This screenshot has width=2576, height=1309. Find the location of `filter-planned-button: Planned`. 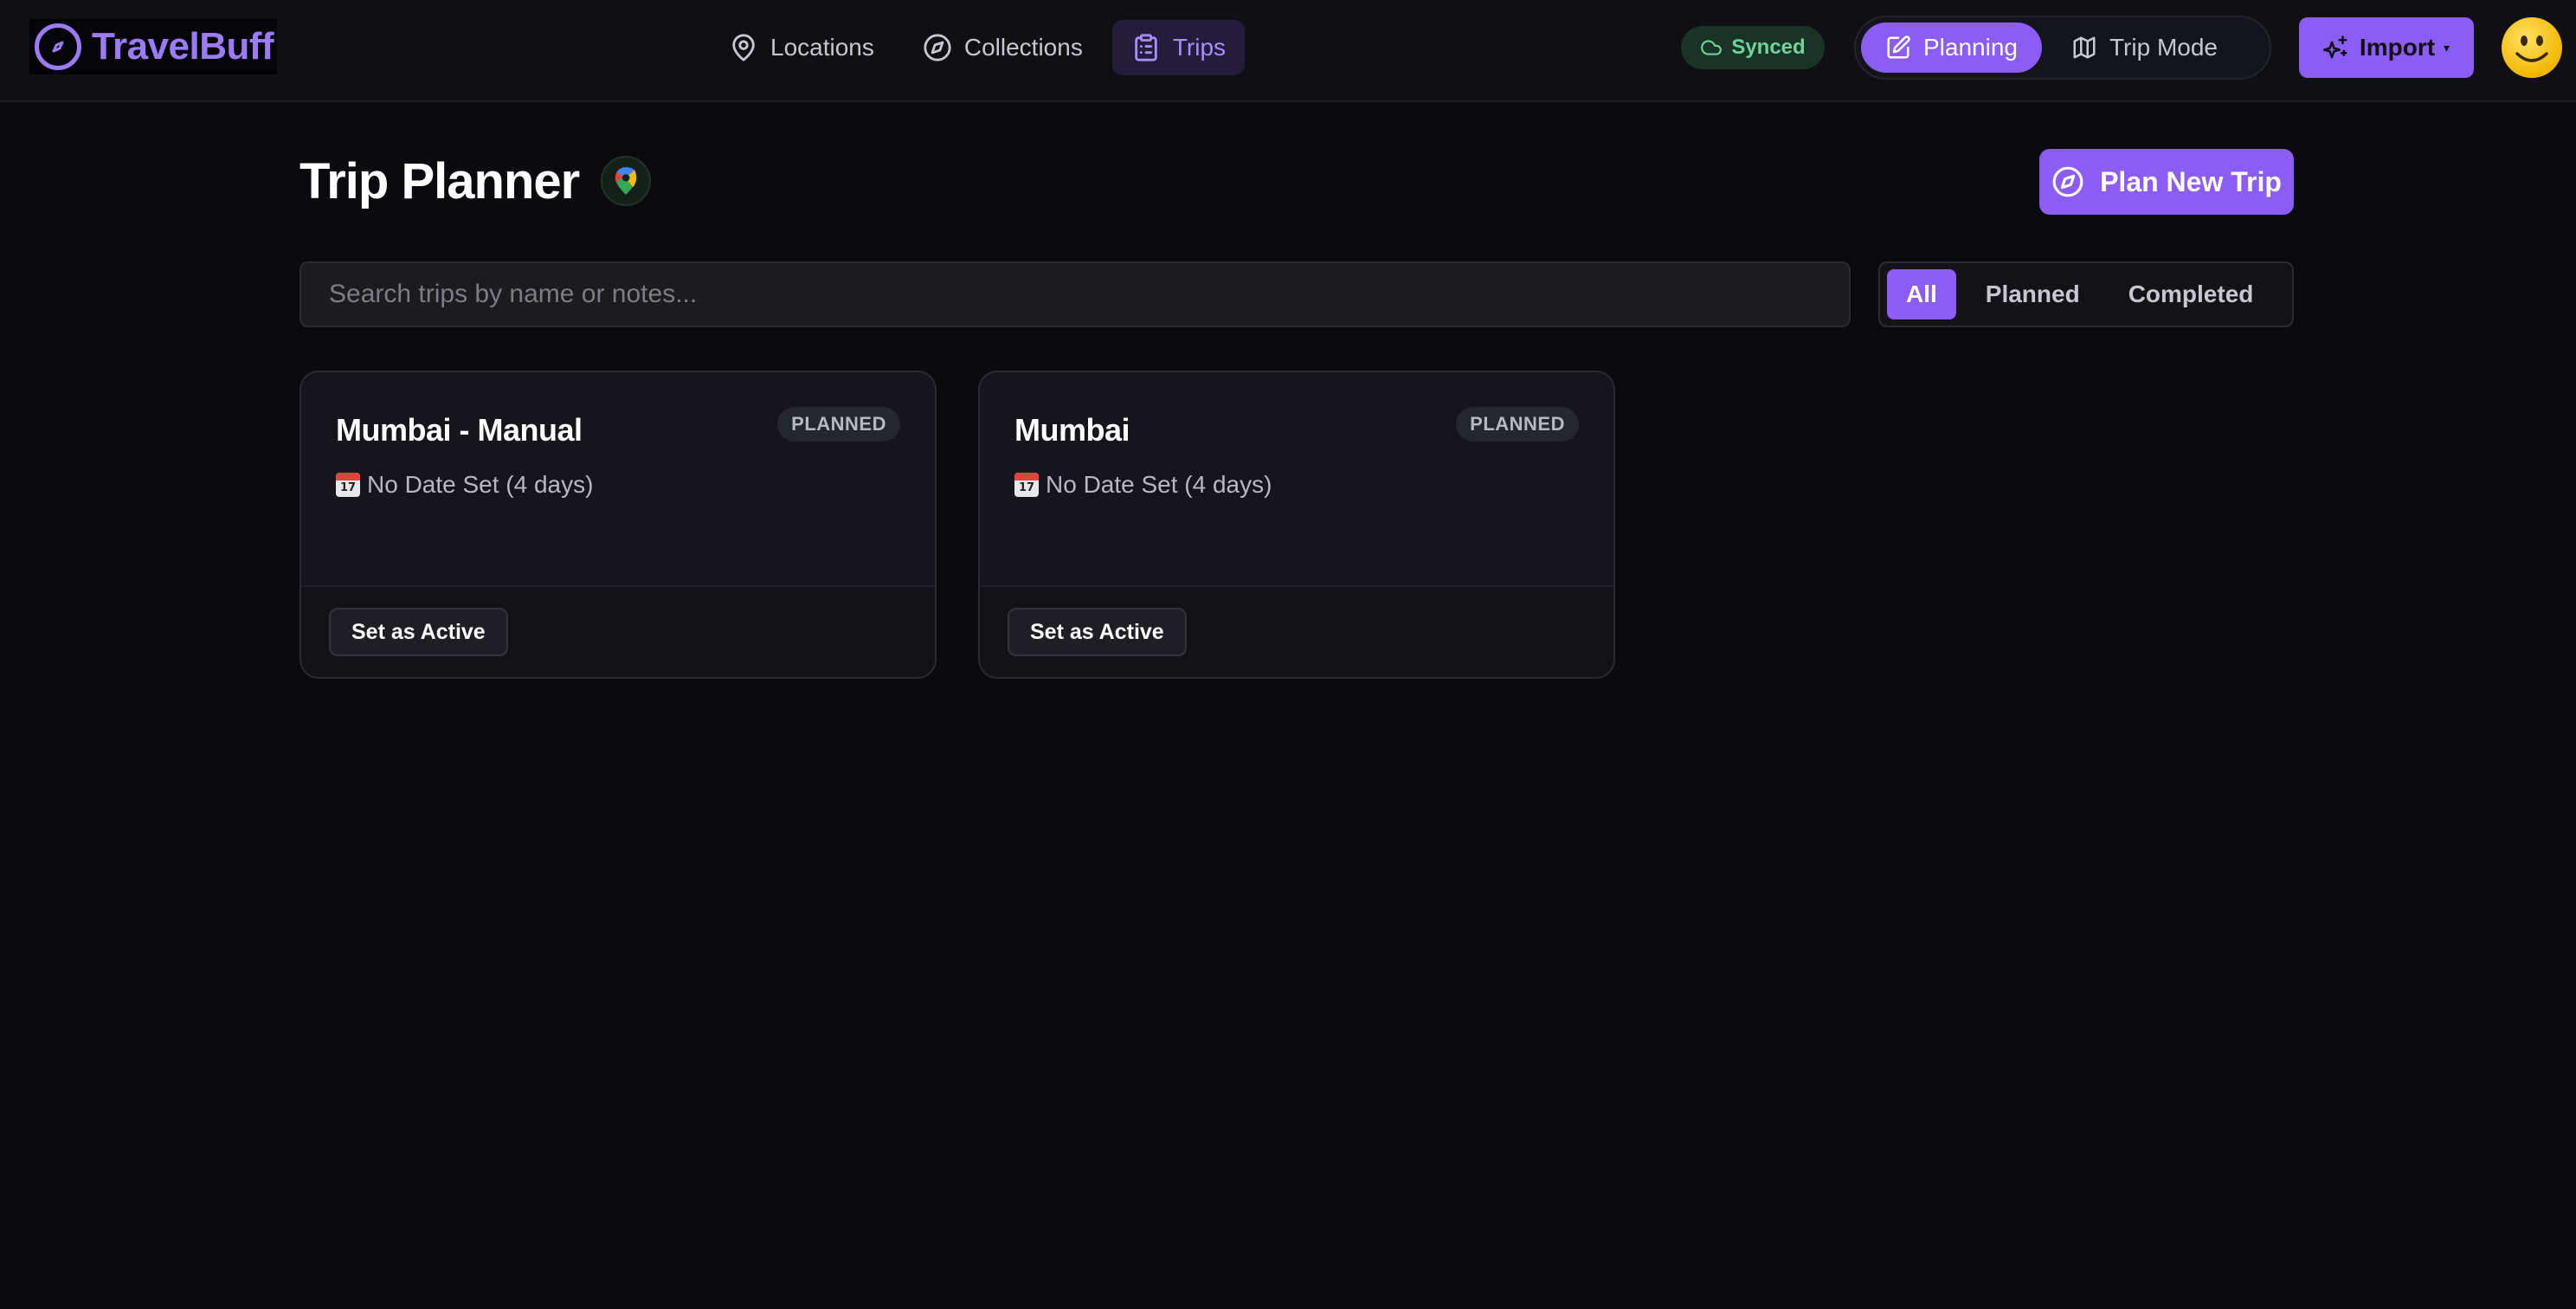

filter-planned-button: Planned is located at coordinates (2033, 294).